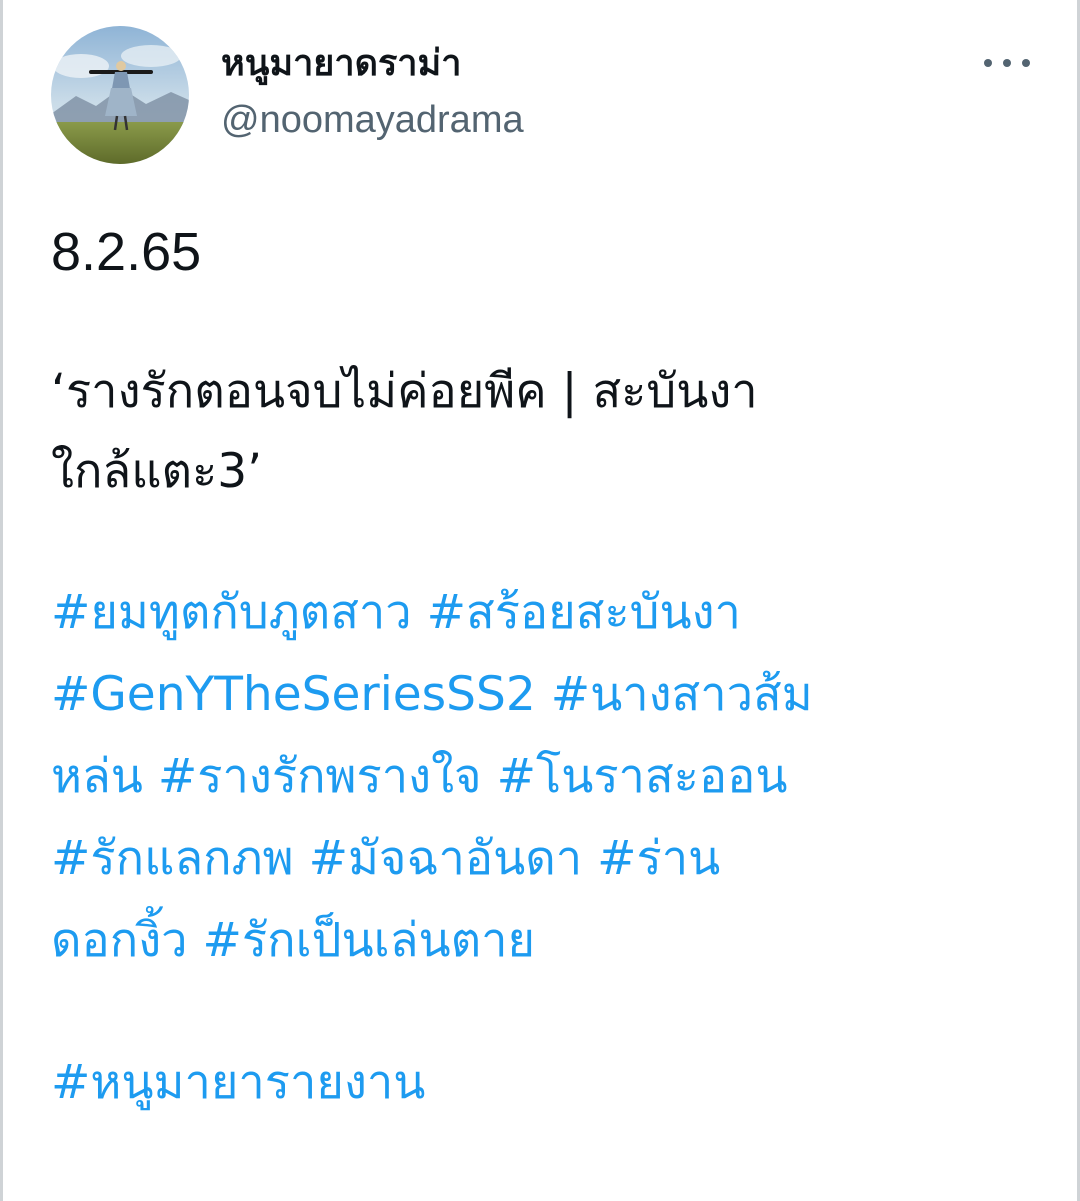 The height and width of the screenshot is (1201, 1080). I want to click on tweet-date-text: 8.2.65, so click(126, 252).